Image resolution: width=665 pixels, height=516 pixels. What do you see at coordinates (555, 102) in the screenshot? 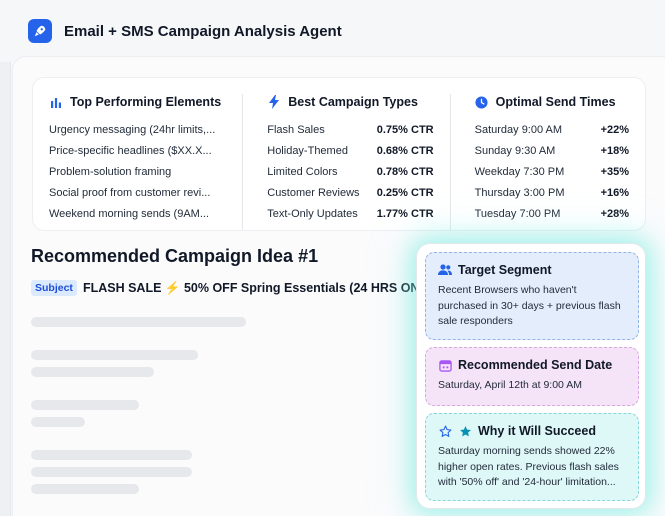
I see `send-times-title: Optimal Send Times` at bounding box center [555, 102].